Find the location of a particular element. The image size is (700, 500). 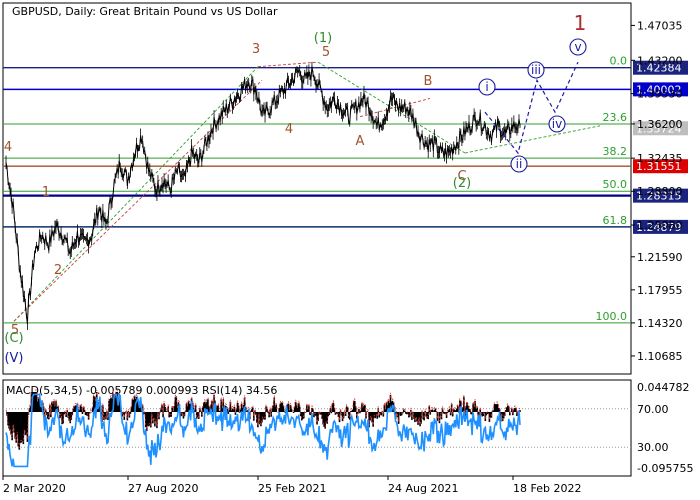

price-tick-label: 1.39530 is located at coordinates (660, 94).